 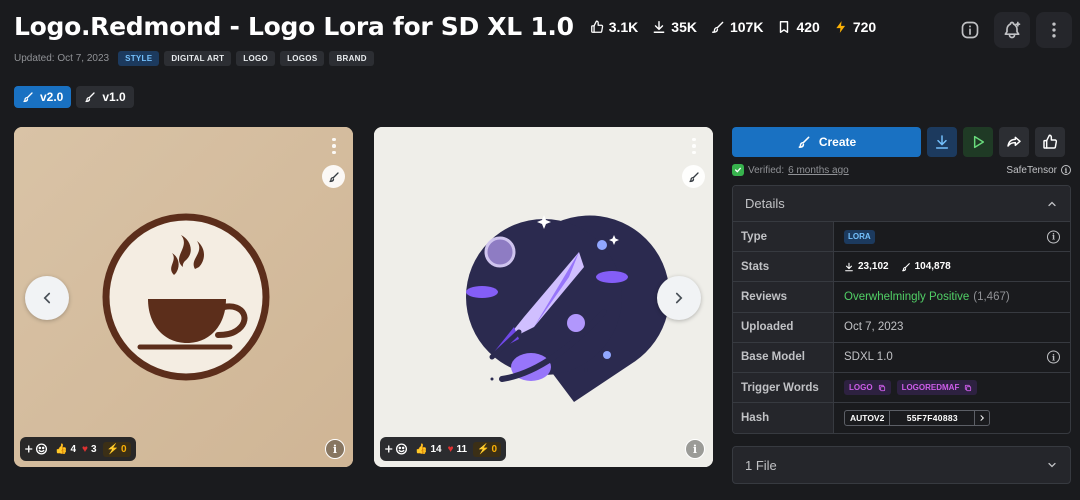 What do you see at coordinates (991, 296) in the screenshot?
I see `reviews-count: (1,467)` at bounding box center [991, 296].